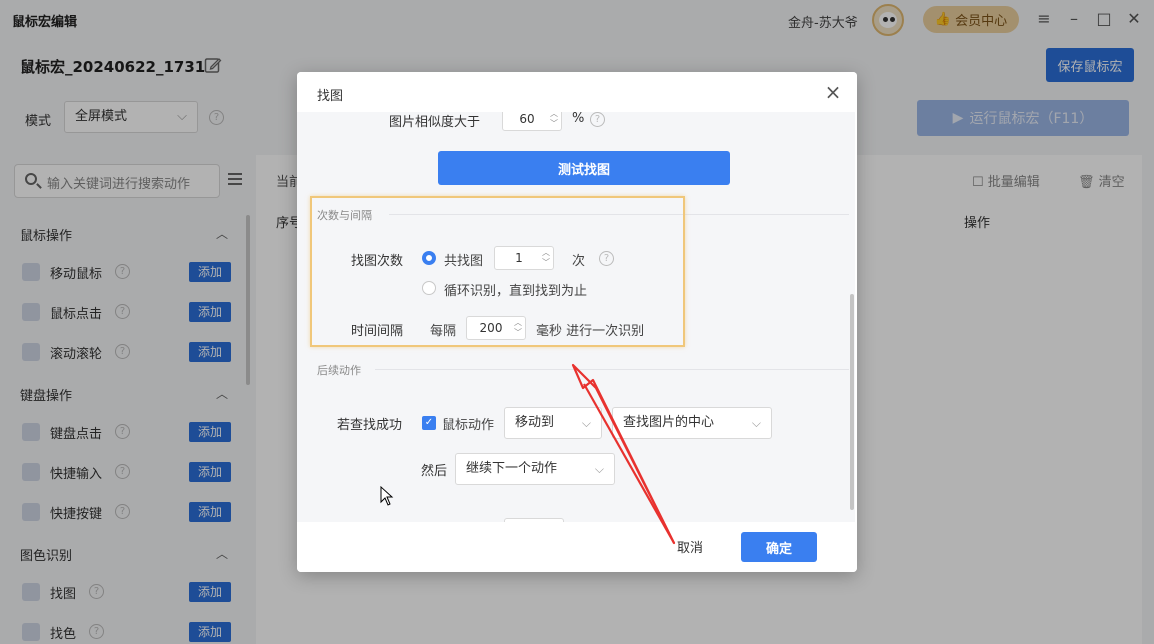 The width and height of the screenshot is (1154, 644). Describe the element at coordinates (852, 402) in the screenshot. I see `dialog-scrollbar` at that location.